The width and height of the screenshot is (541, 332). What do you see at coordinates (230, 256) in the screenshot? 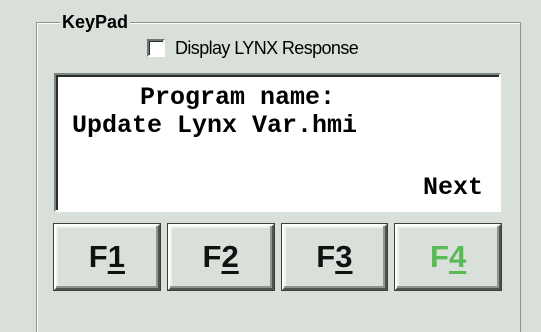
I see `f2-button-mnemonic: 2` at bounding box center [230, 256].